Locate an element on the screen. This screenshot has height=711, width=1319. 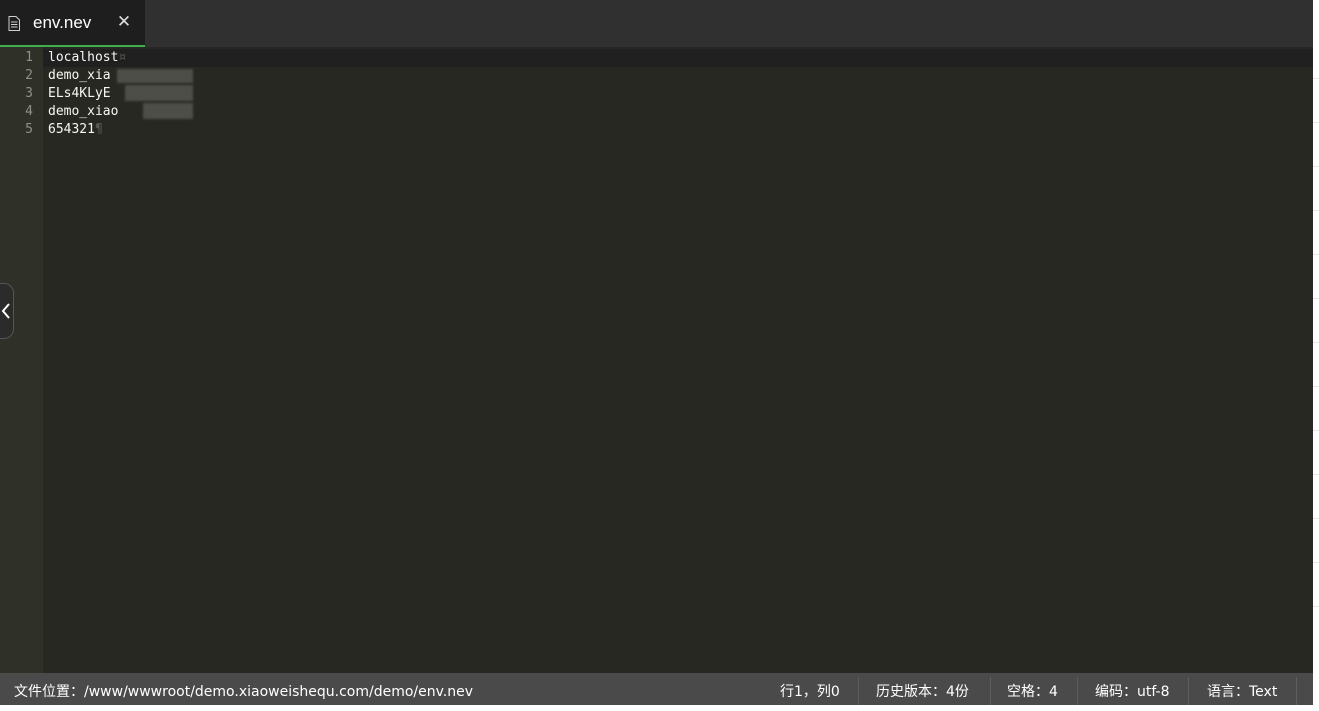
background-page-edge is located at coordinates (1316, 352).